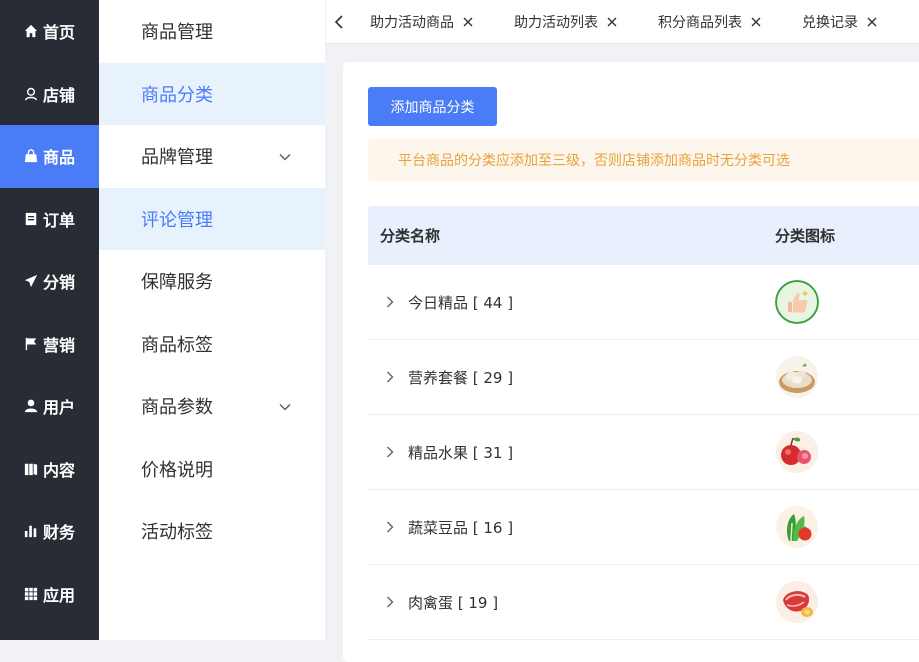 This screenshot has height=662, width=919. I want to click on category-name: 肉禽蛋 [ 19 ], so click(453, 602).